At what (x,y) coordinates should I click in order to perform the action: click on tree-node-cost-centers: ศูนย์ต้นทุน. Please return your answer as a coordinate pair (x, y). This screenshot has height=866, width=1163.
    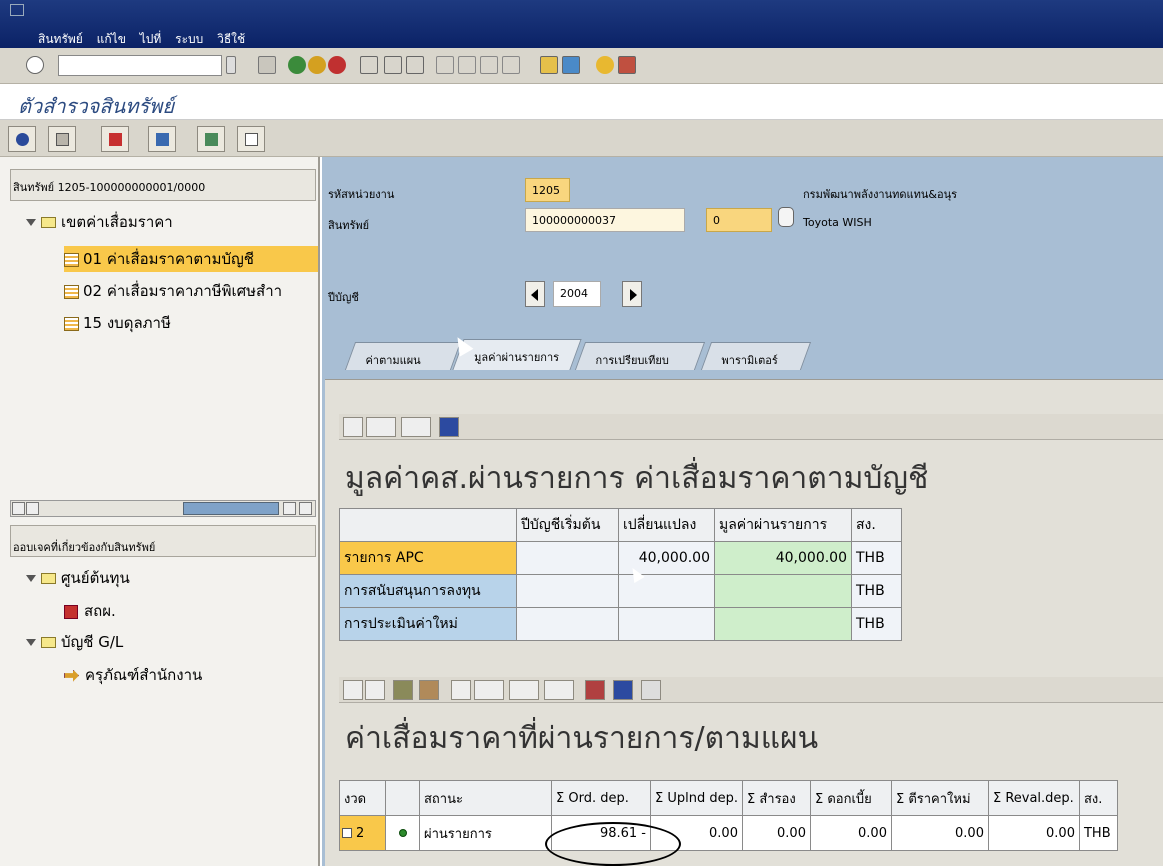
    Looking at the image, I should click on (78, 578).